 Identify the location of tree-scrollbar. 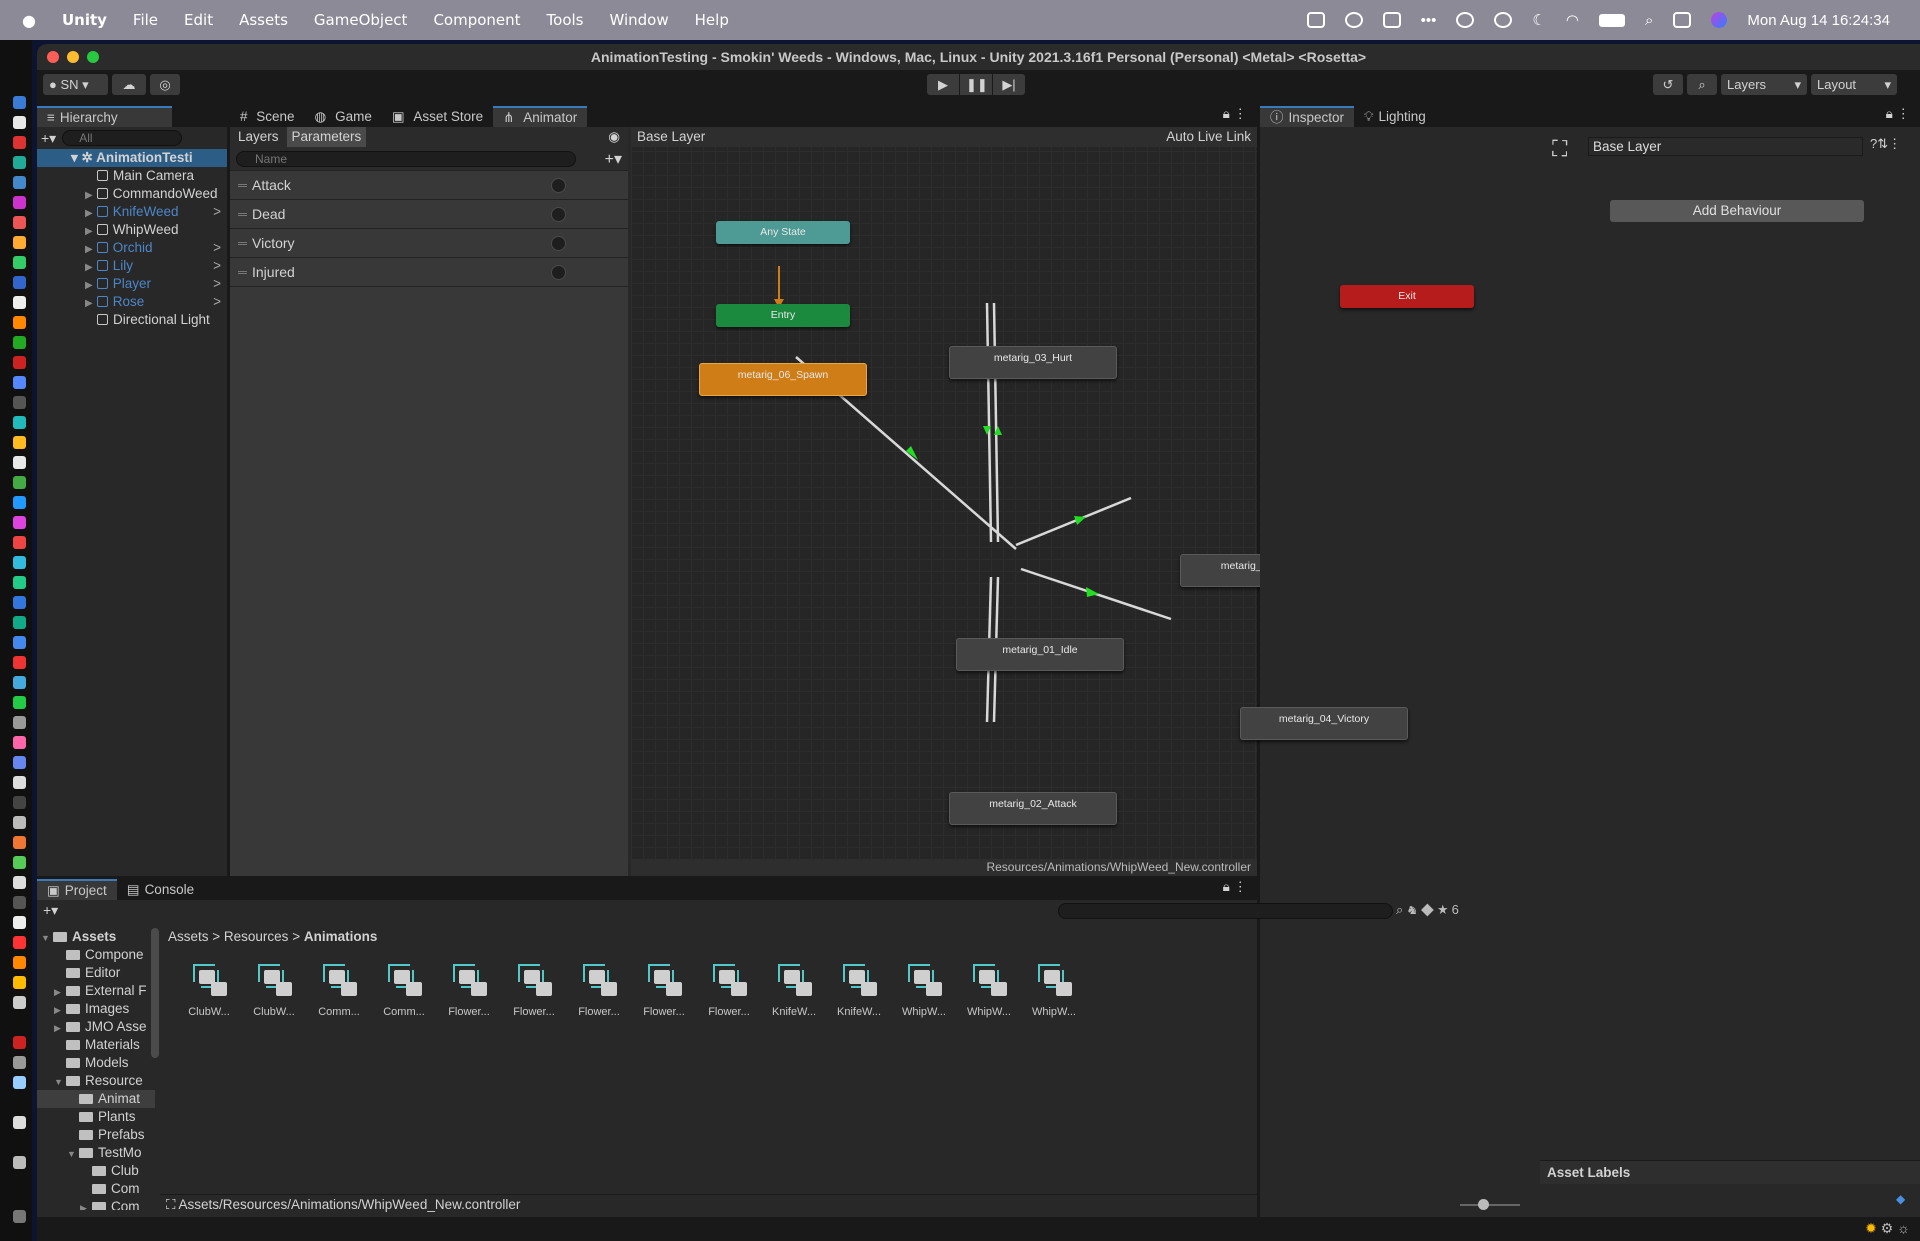
(155, 993).